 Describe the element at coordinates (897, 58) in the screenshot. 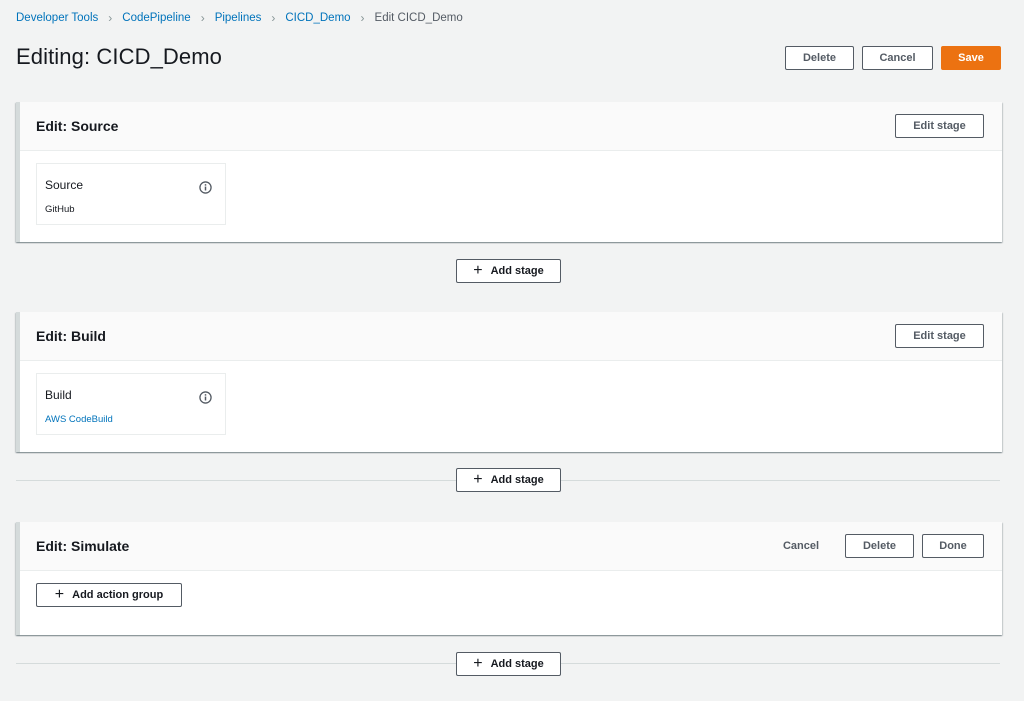

I see `cancel-button: Cancel` at that location.